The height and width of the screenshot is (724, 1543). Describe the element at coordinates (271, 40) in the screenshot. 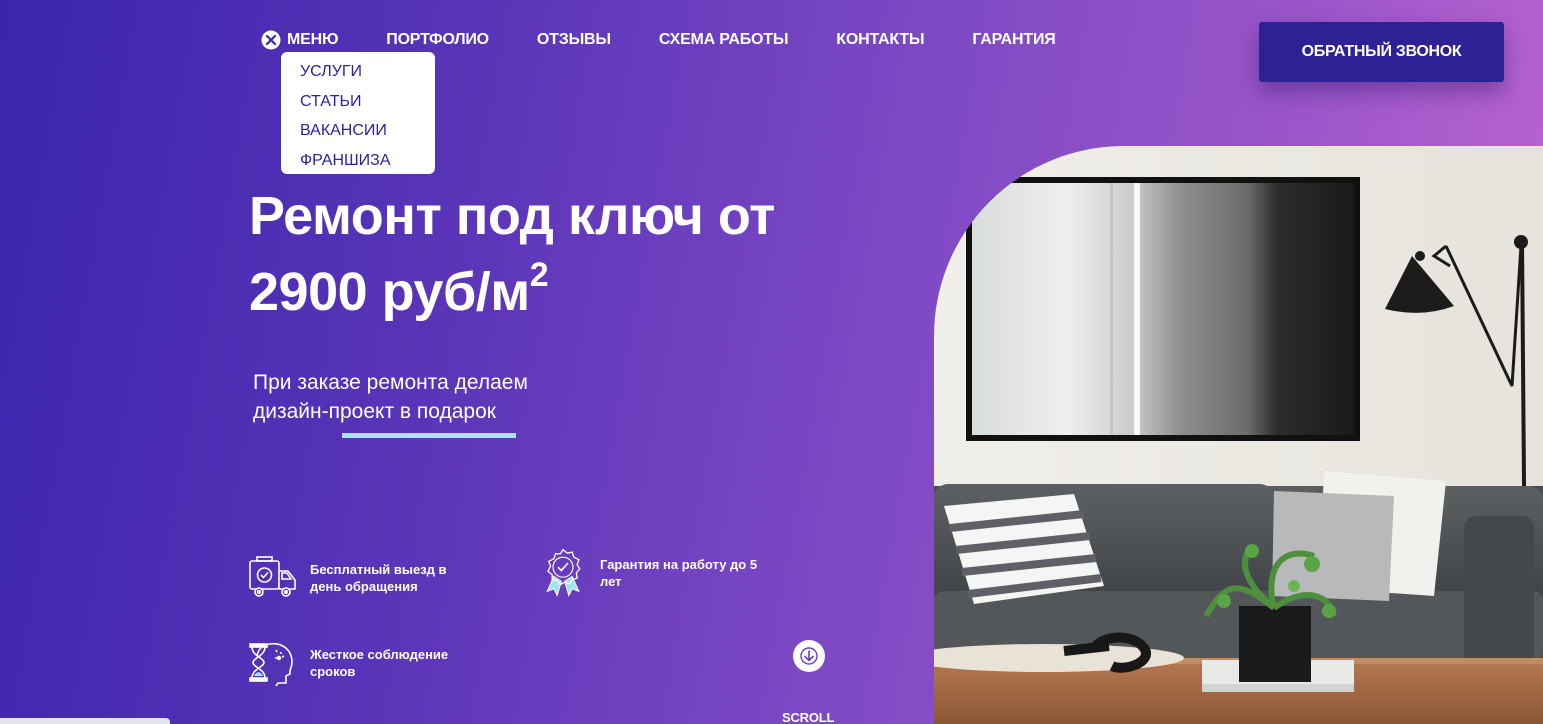

I see `close-icon` at that location.